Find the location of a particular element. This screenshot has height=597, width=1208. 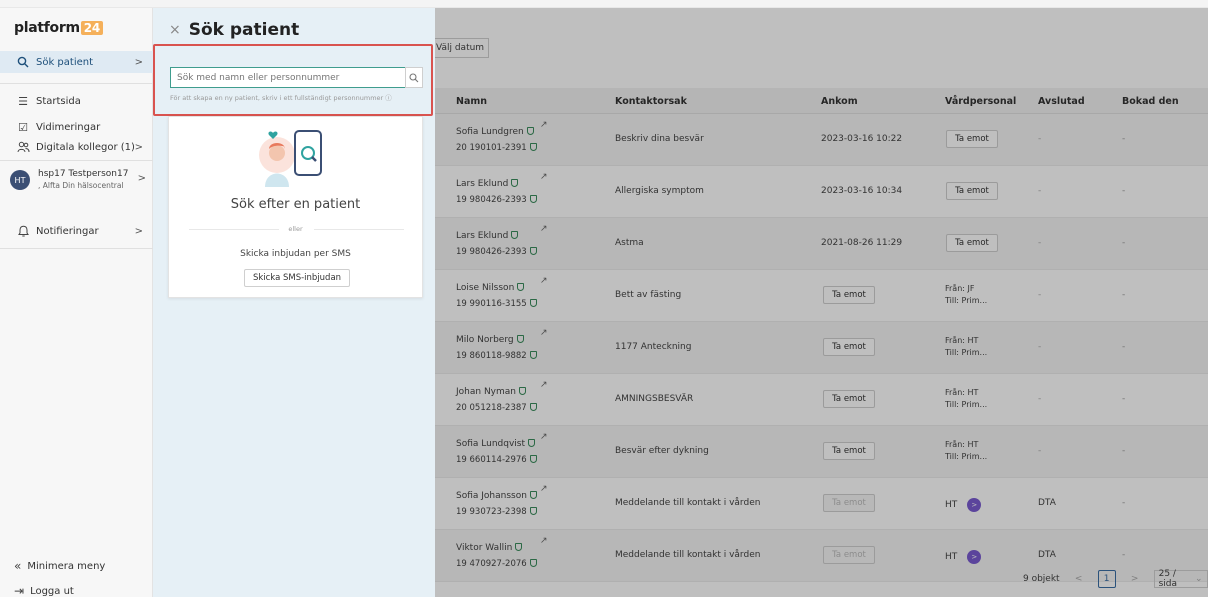

patient-cell: Viktor Wallin 19 470927-2076 is located at coordinates (496, 556).